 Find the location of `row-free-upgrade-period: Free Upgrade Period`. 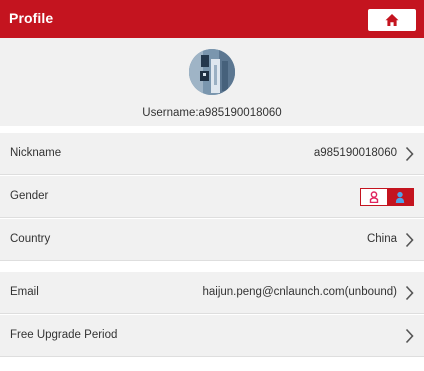

row-free-upgrade-period: Free Upgrade Period is located at coordinates (212, 336).